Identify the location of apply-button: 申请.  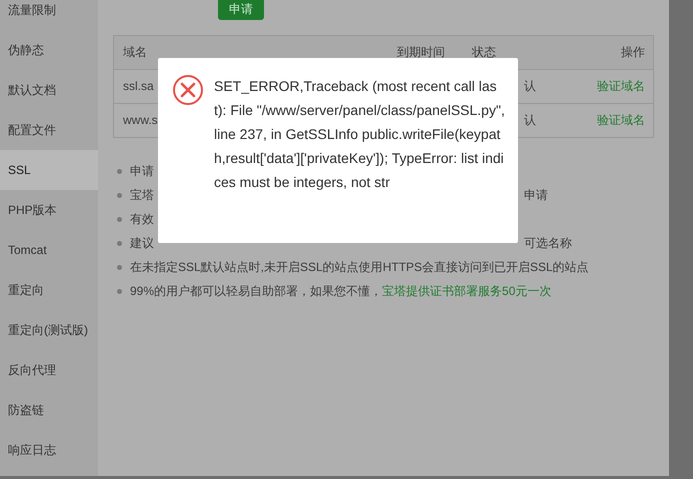
(241, 10).